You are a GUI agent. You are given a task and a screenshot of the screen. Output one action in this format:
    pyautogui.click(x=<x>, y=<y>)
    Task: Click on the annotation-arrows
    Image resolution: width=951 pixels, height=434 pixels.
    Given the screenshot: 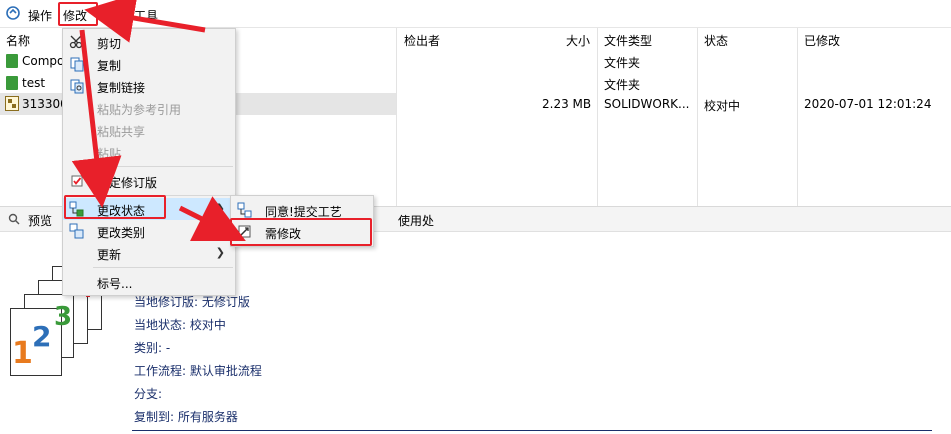 What is the action you would take?
    pyautogui.click(x=158, y=120)
    